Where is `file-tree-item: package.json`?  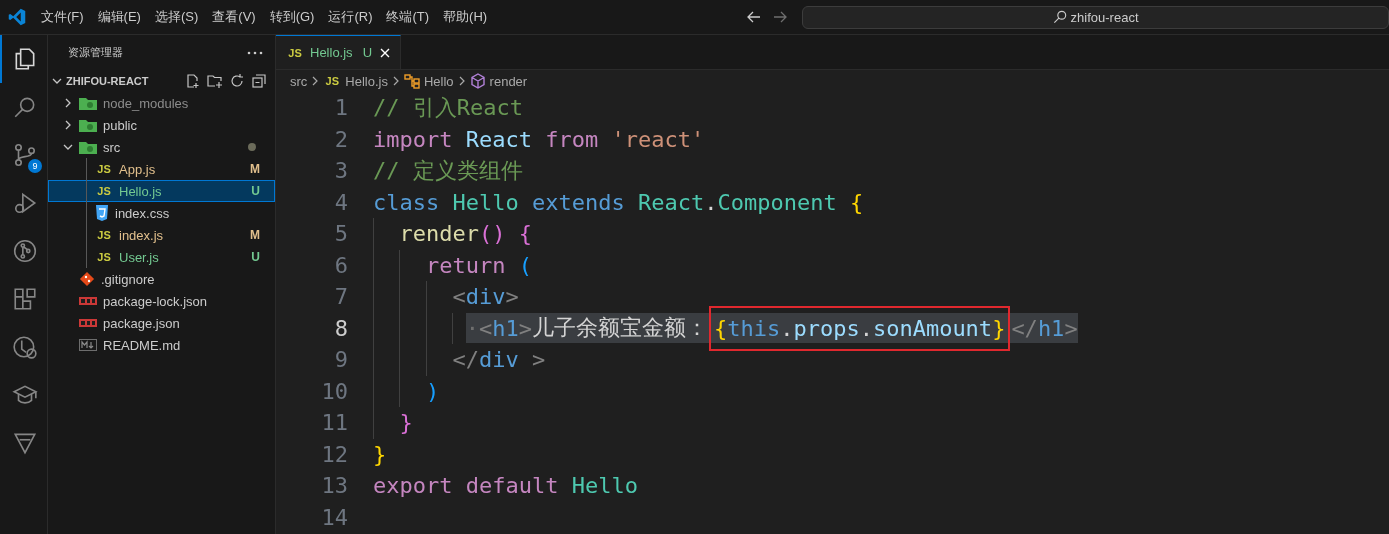
file-tree-item: package.json is located at coordinates (161, 323).